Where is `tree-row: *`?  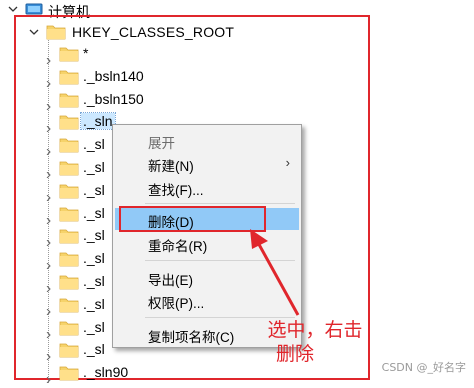
tree-row: * is located at coordinates (196, 54).